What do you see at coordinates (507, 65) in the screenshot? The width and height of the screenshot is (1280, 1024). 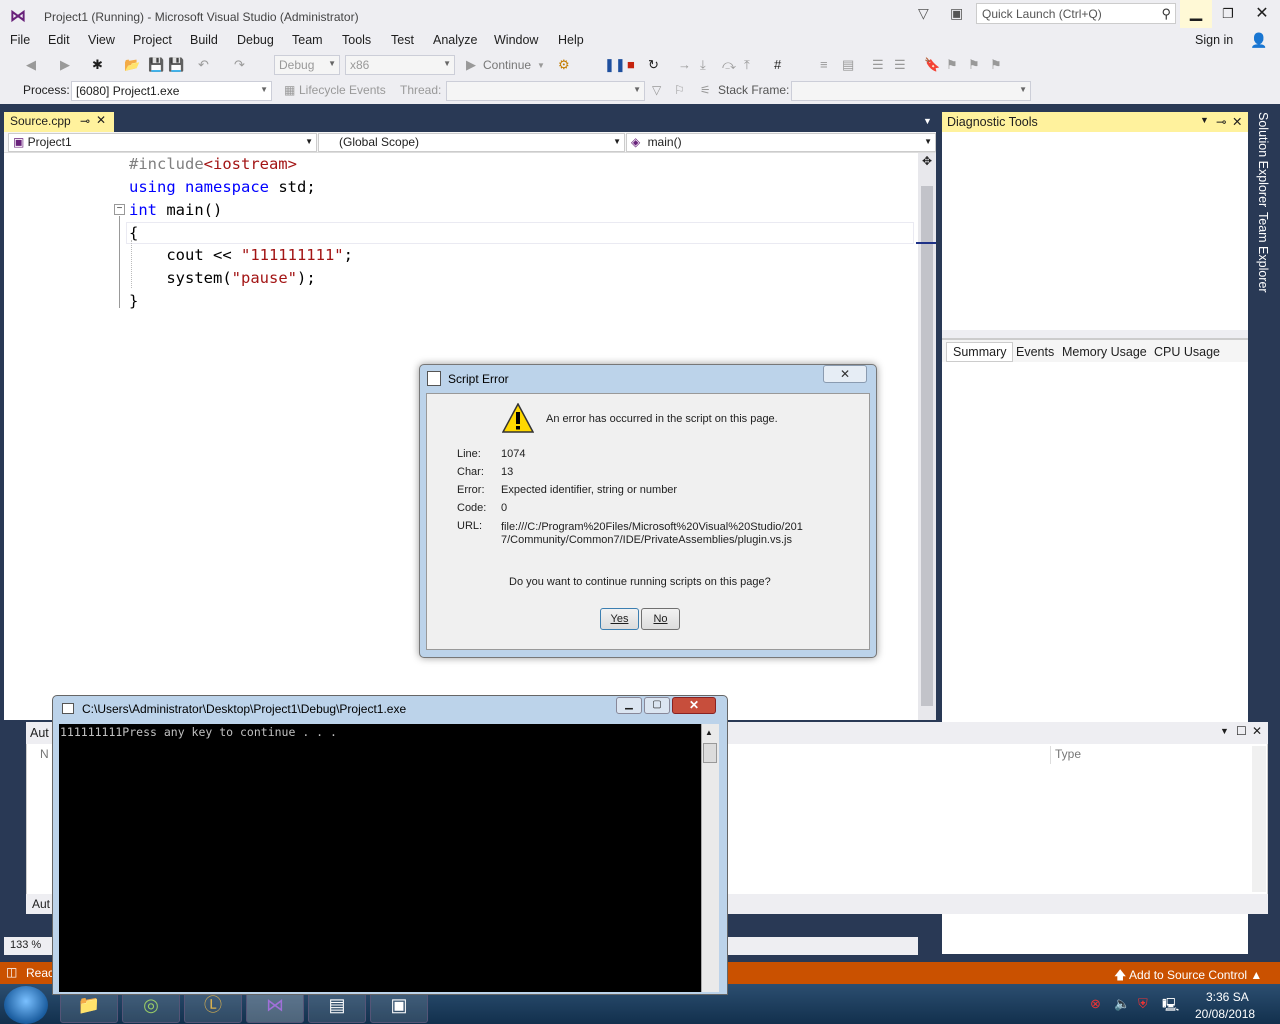 I see `continue-button: Continue` at bounding box center [507, 65].